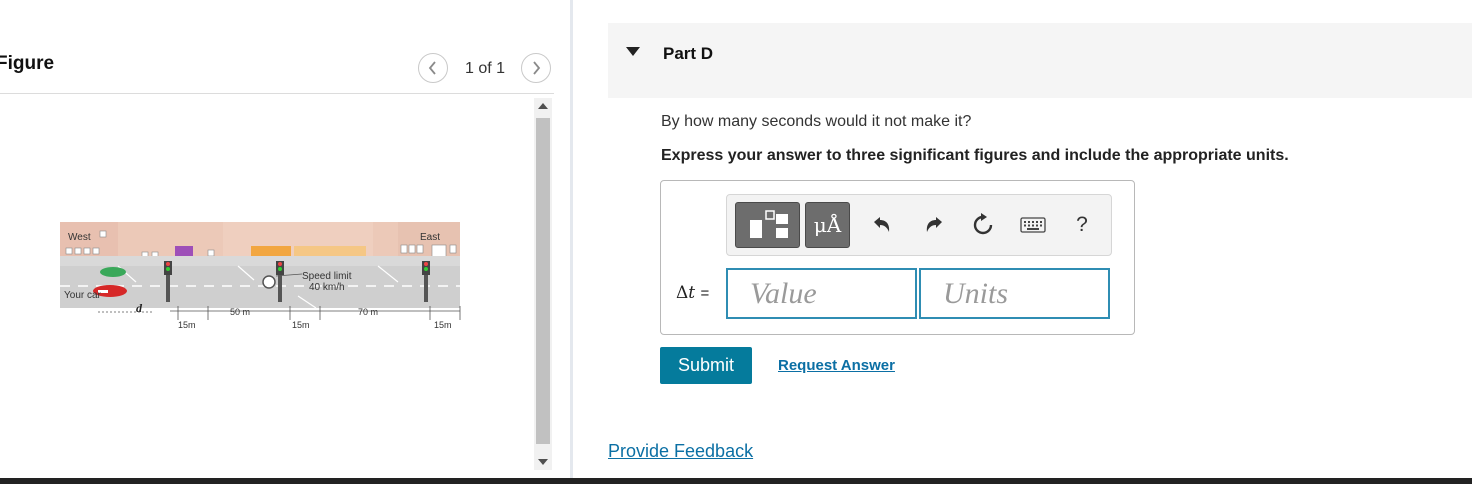 This screenshot has height=484, width=1472. What do you see at coordinates (368, 312) in the screenshot?
I see `label-distance-70m: 70 m` at bounding box center [368, 312].